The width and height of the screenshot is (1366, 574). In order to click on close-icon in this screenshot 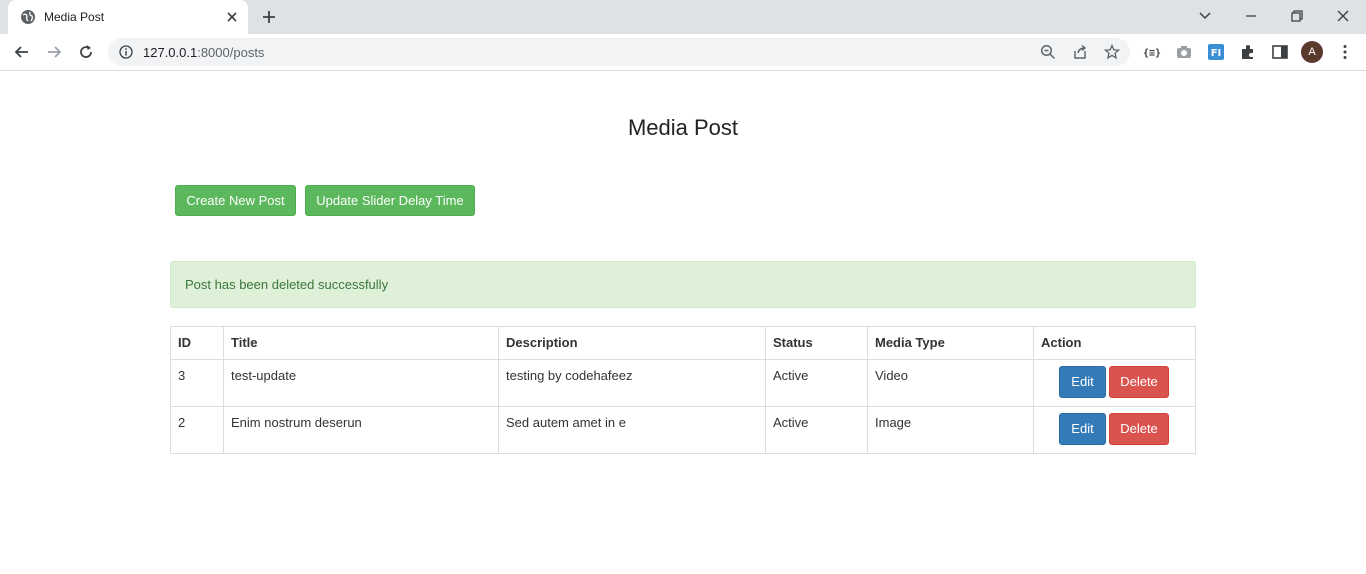, I will do `click(232, 17)`.